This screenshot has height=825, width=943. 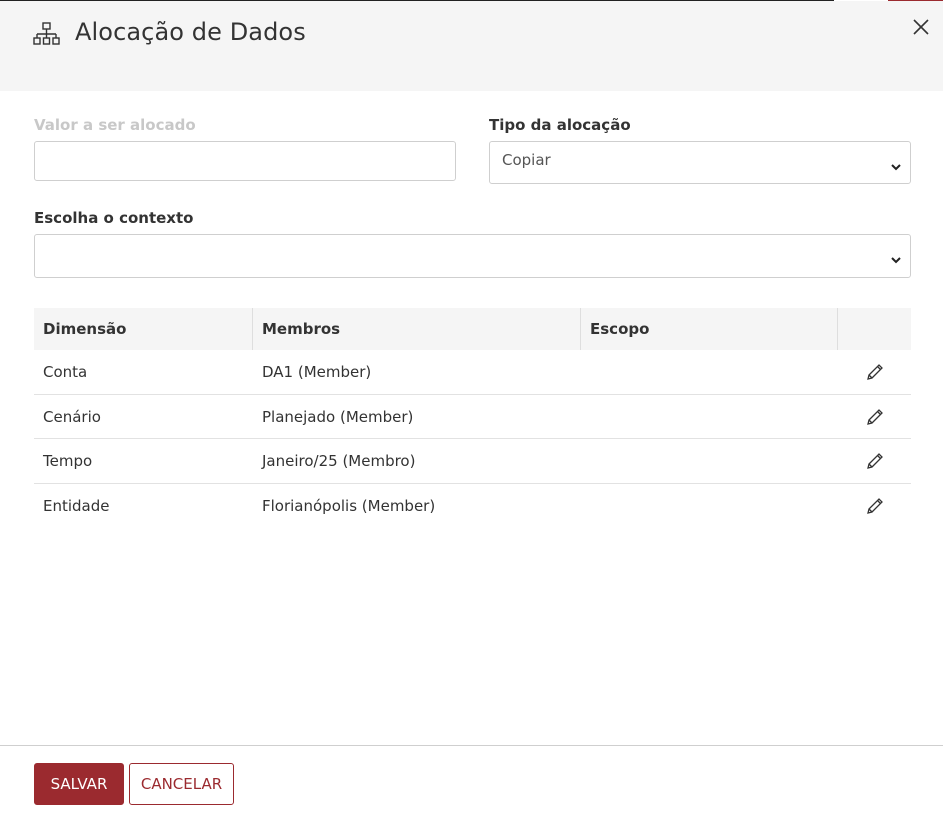 What do you see at coordinates (472, 372) in the screenshot?
I see `table-row: Conta DA1 (Member)` at bounding box center [472, 372].